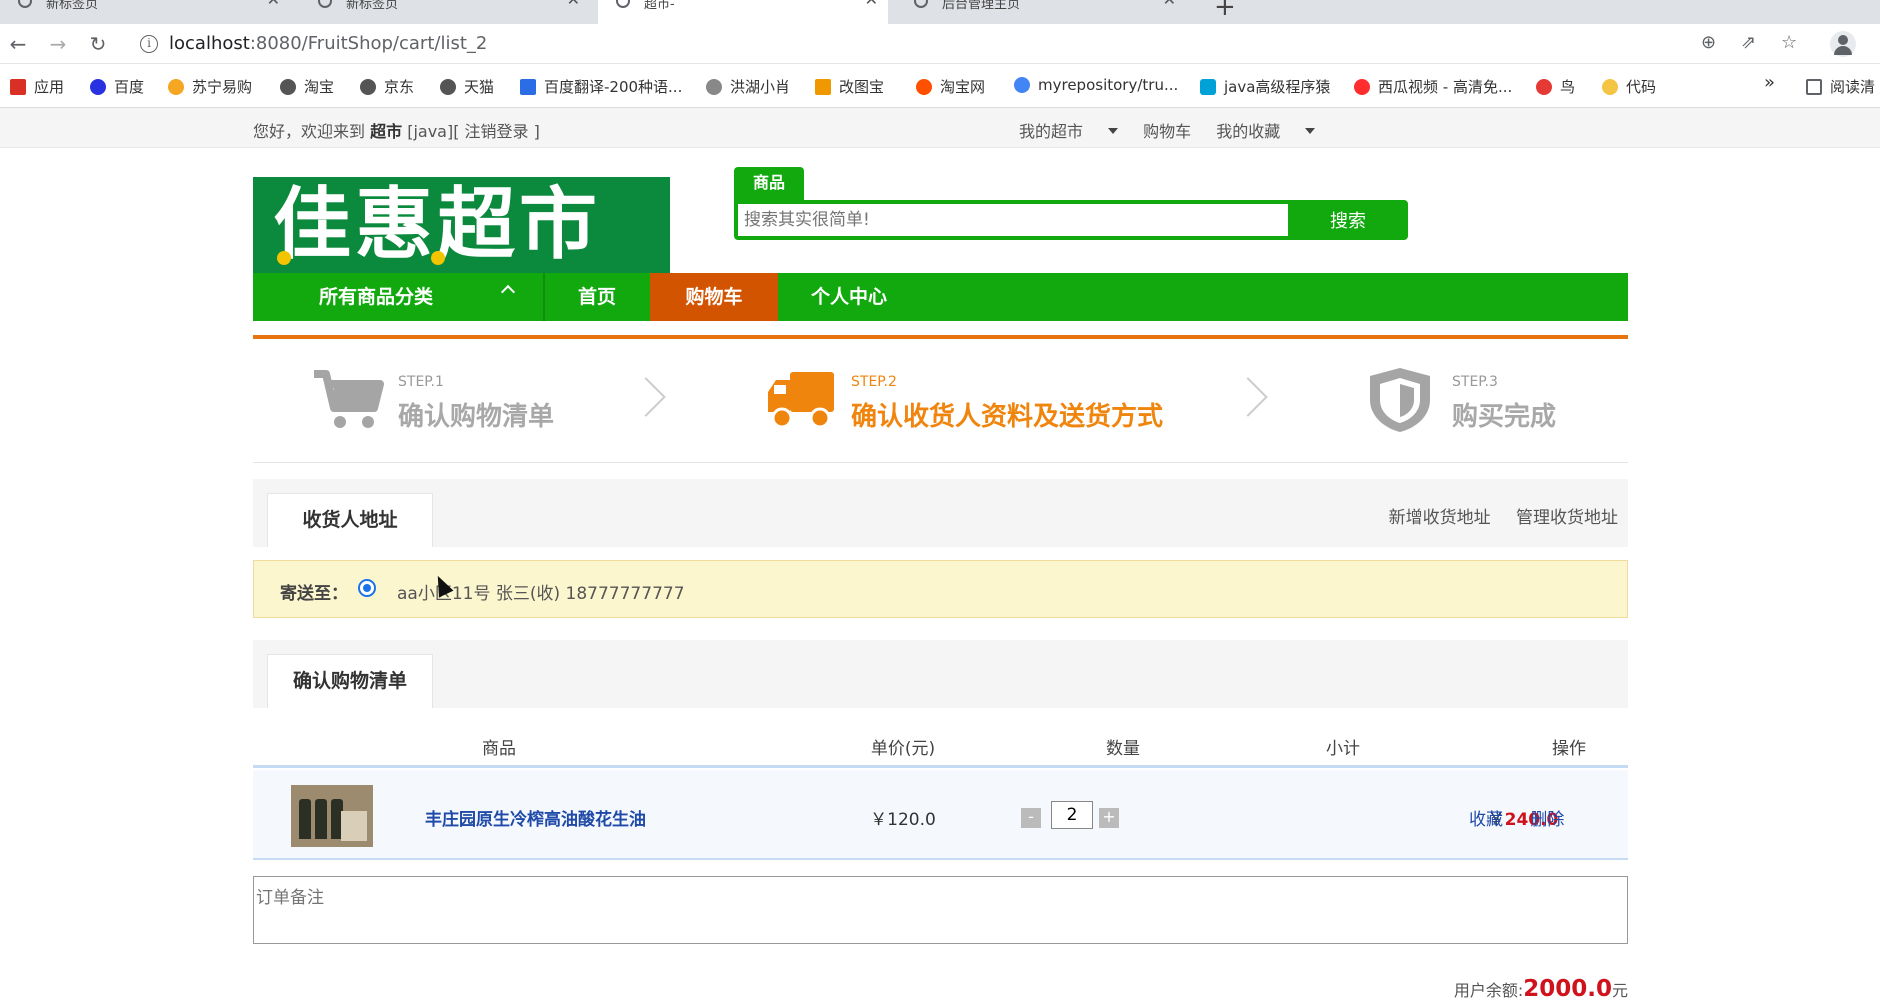  I want to click on chevron-up-icon, so click(508, 292).